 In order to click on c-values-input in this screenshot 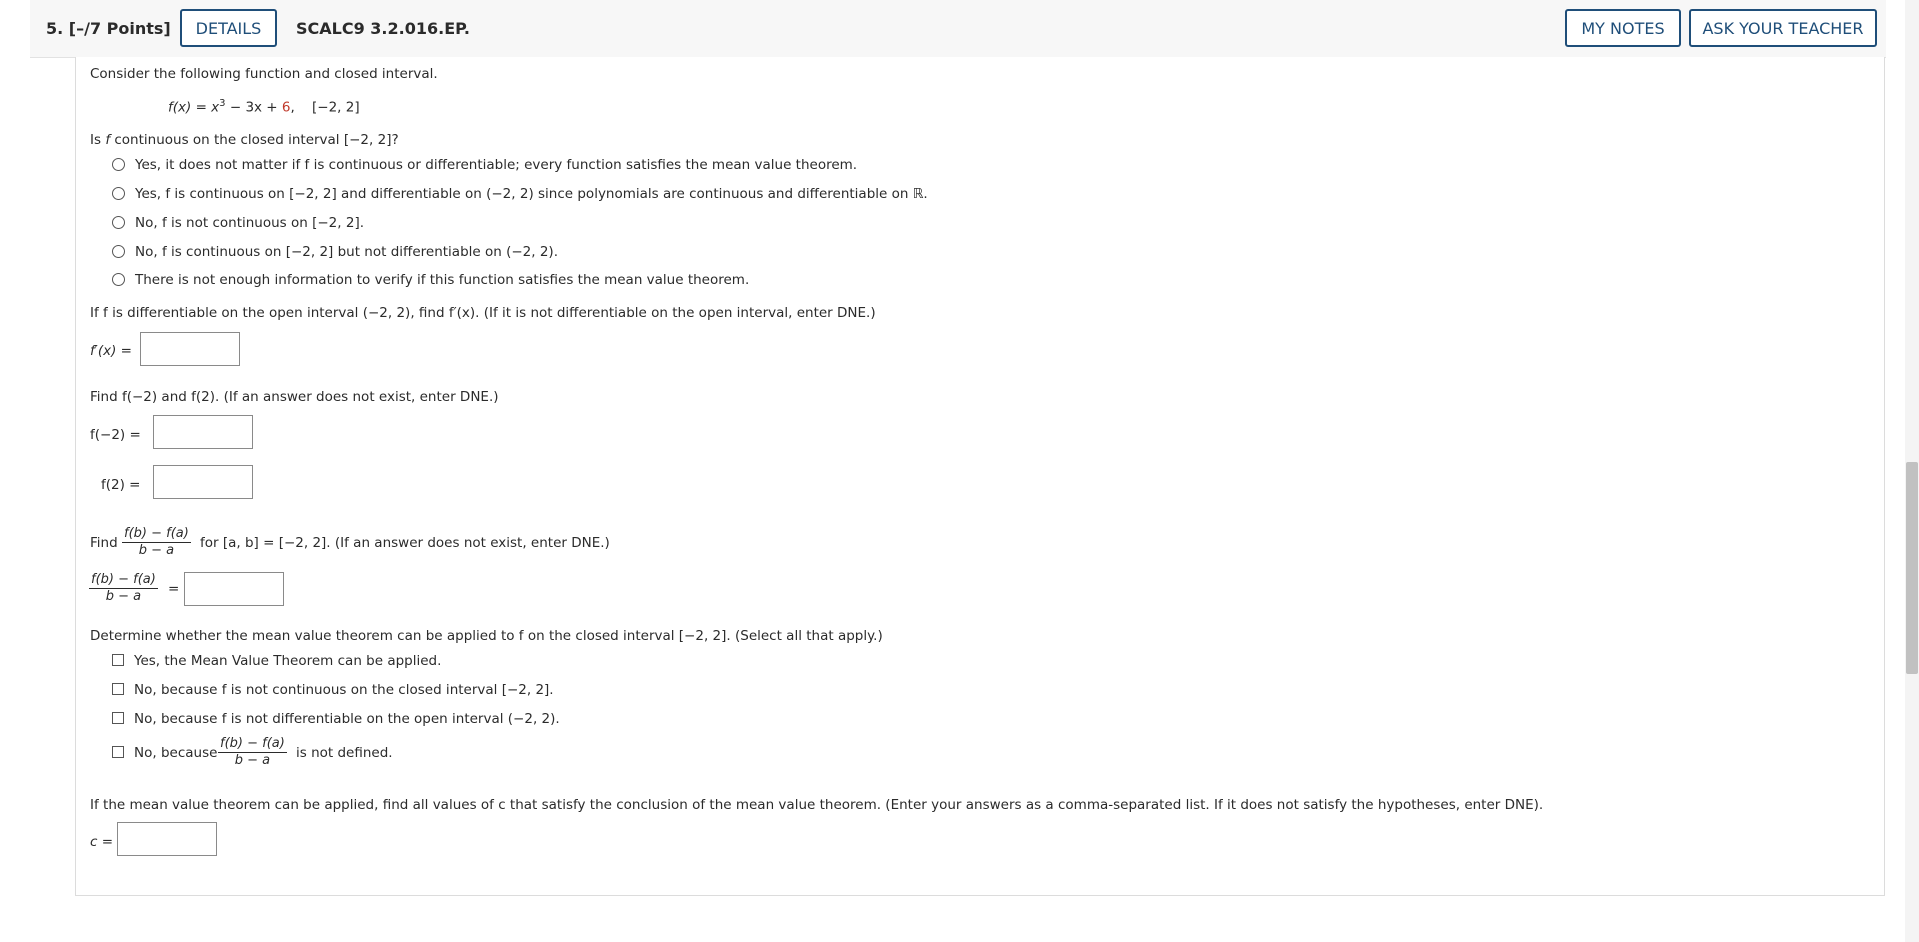, I will do `click(167, 839)`.